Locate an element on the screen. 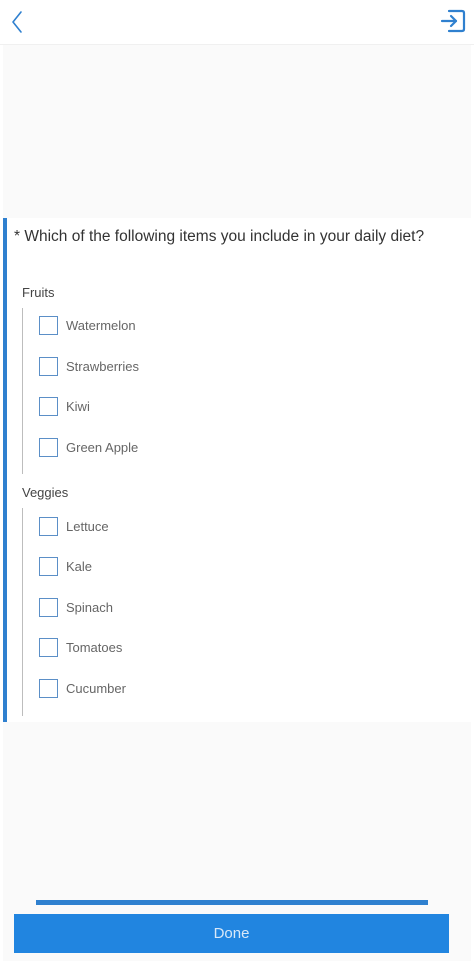 Image resolution: width=474 pixels, height=961 pixels. option-lettuce: Lettuce is located at coordinates (74, 526).